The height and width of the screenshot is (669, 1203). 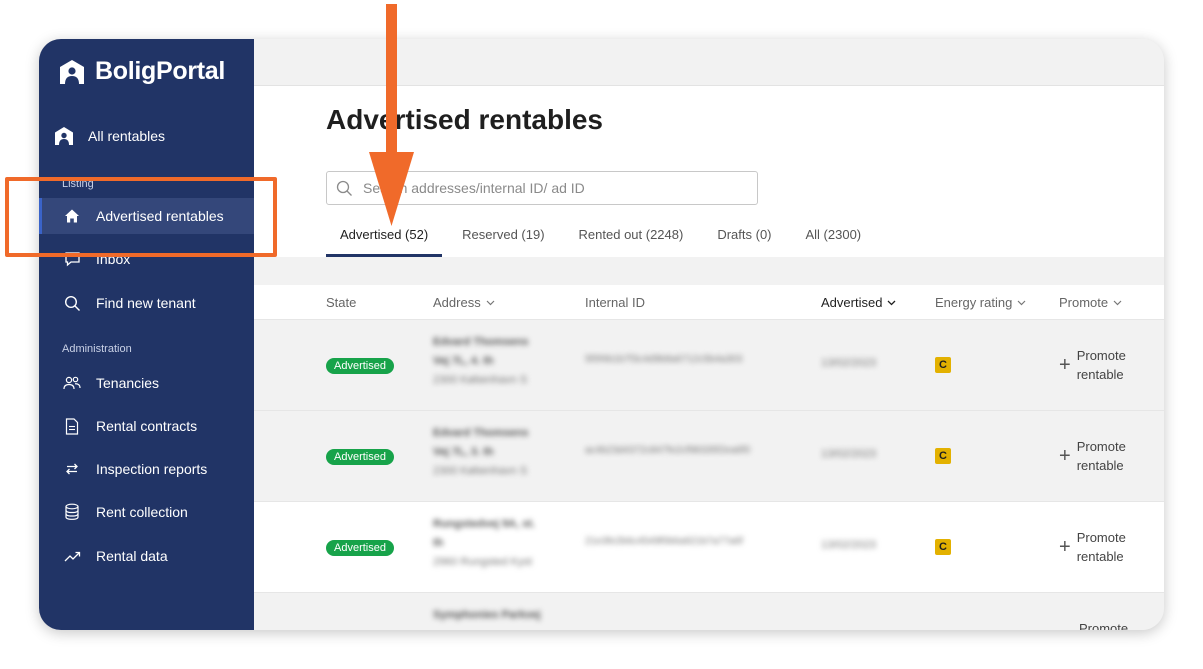 I want to click on address-line: Symphonies Parkvej, so click(x=487, y=615).